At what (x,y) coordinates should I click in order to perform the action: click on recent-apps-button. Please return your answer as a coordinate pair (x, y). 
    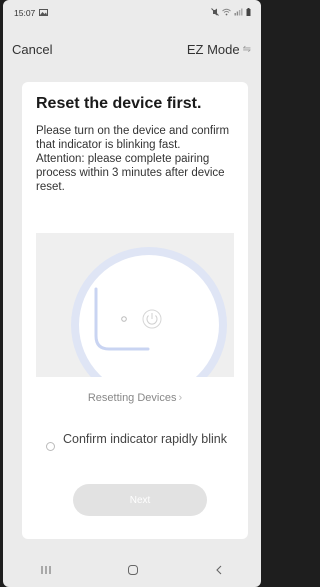
    Looking at the image, I should click on (46, 571).